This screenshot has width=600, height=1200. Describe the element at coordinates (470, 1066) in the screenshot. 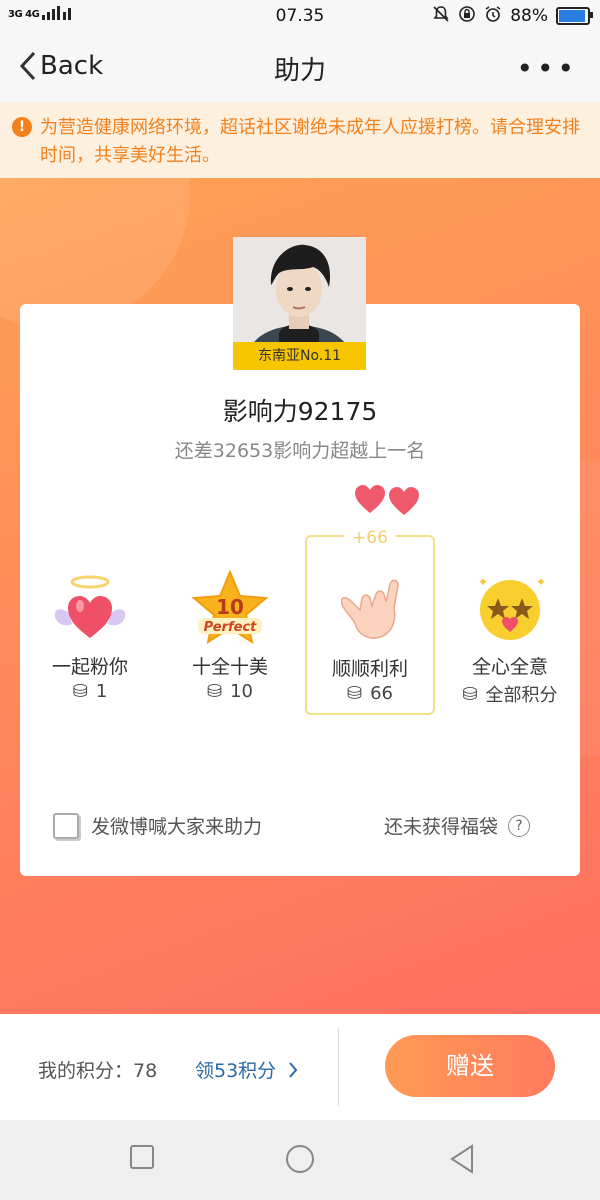

I see `give-button: 赠送` at that location.